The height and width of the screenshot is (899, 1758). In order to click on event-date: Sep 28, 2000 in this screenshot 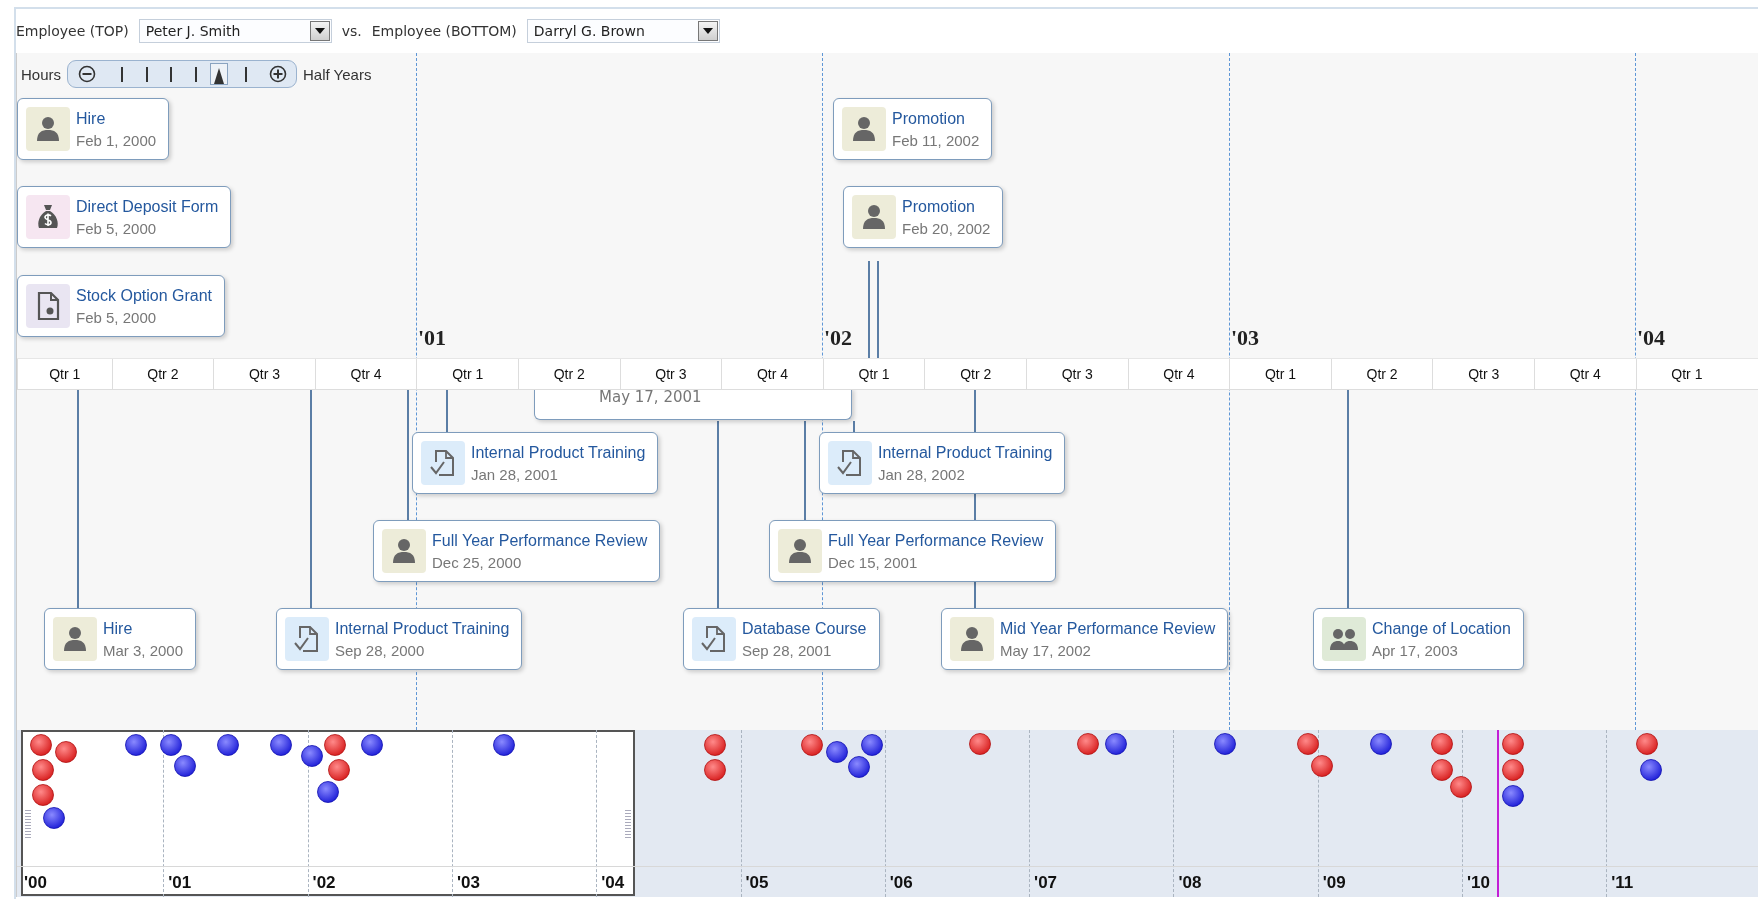, I will do `click(380, 650)`.